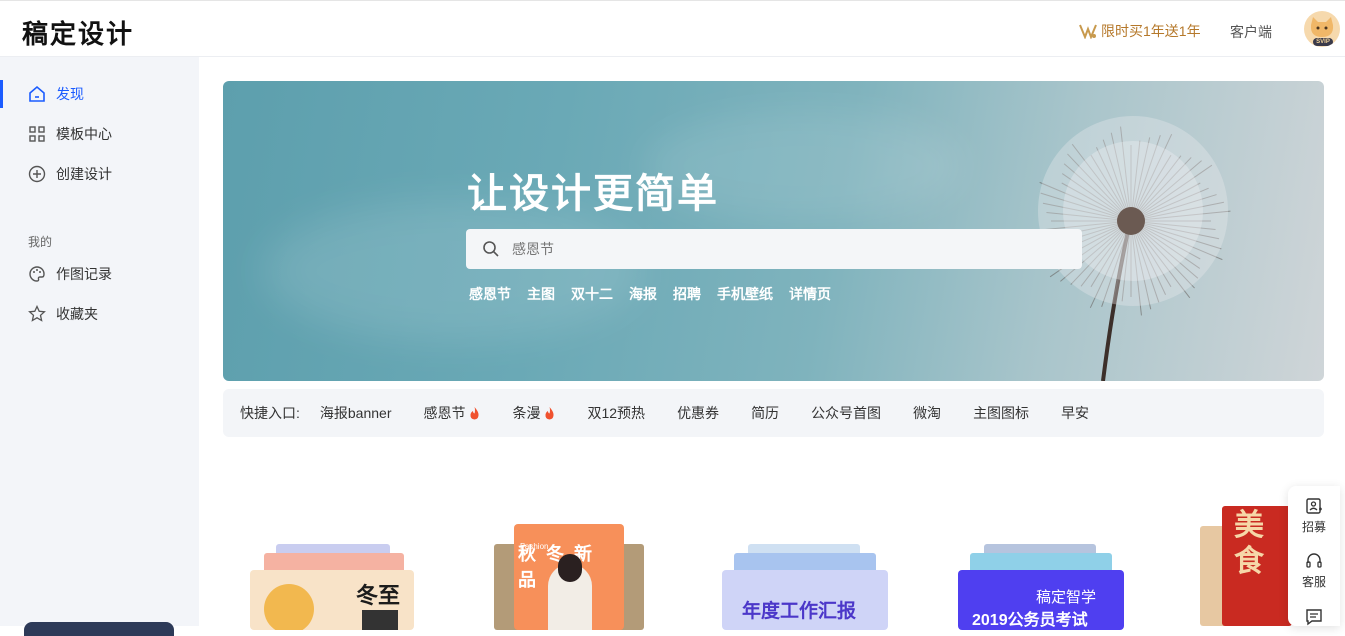 The height and width of the screenshot is (636, 1345). I want to click on card-title: 年度工作汇报, so click(799, 611).